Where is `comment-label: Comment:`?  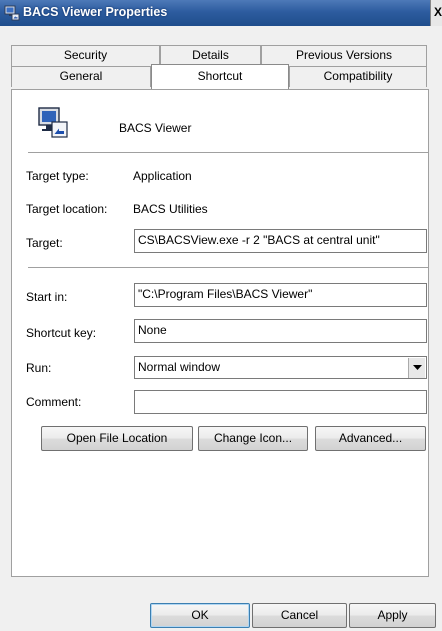
comment-label: Comment: is located at coordinates (54, 402).